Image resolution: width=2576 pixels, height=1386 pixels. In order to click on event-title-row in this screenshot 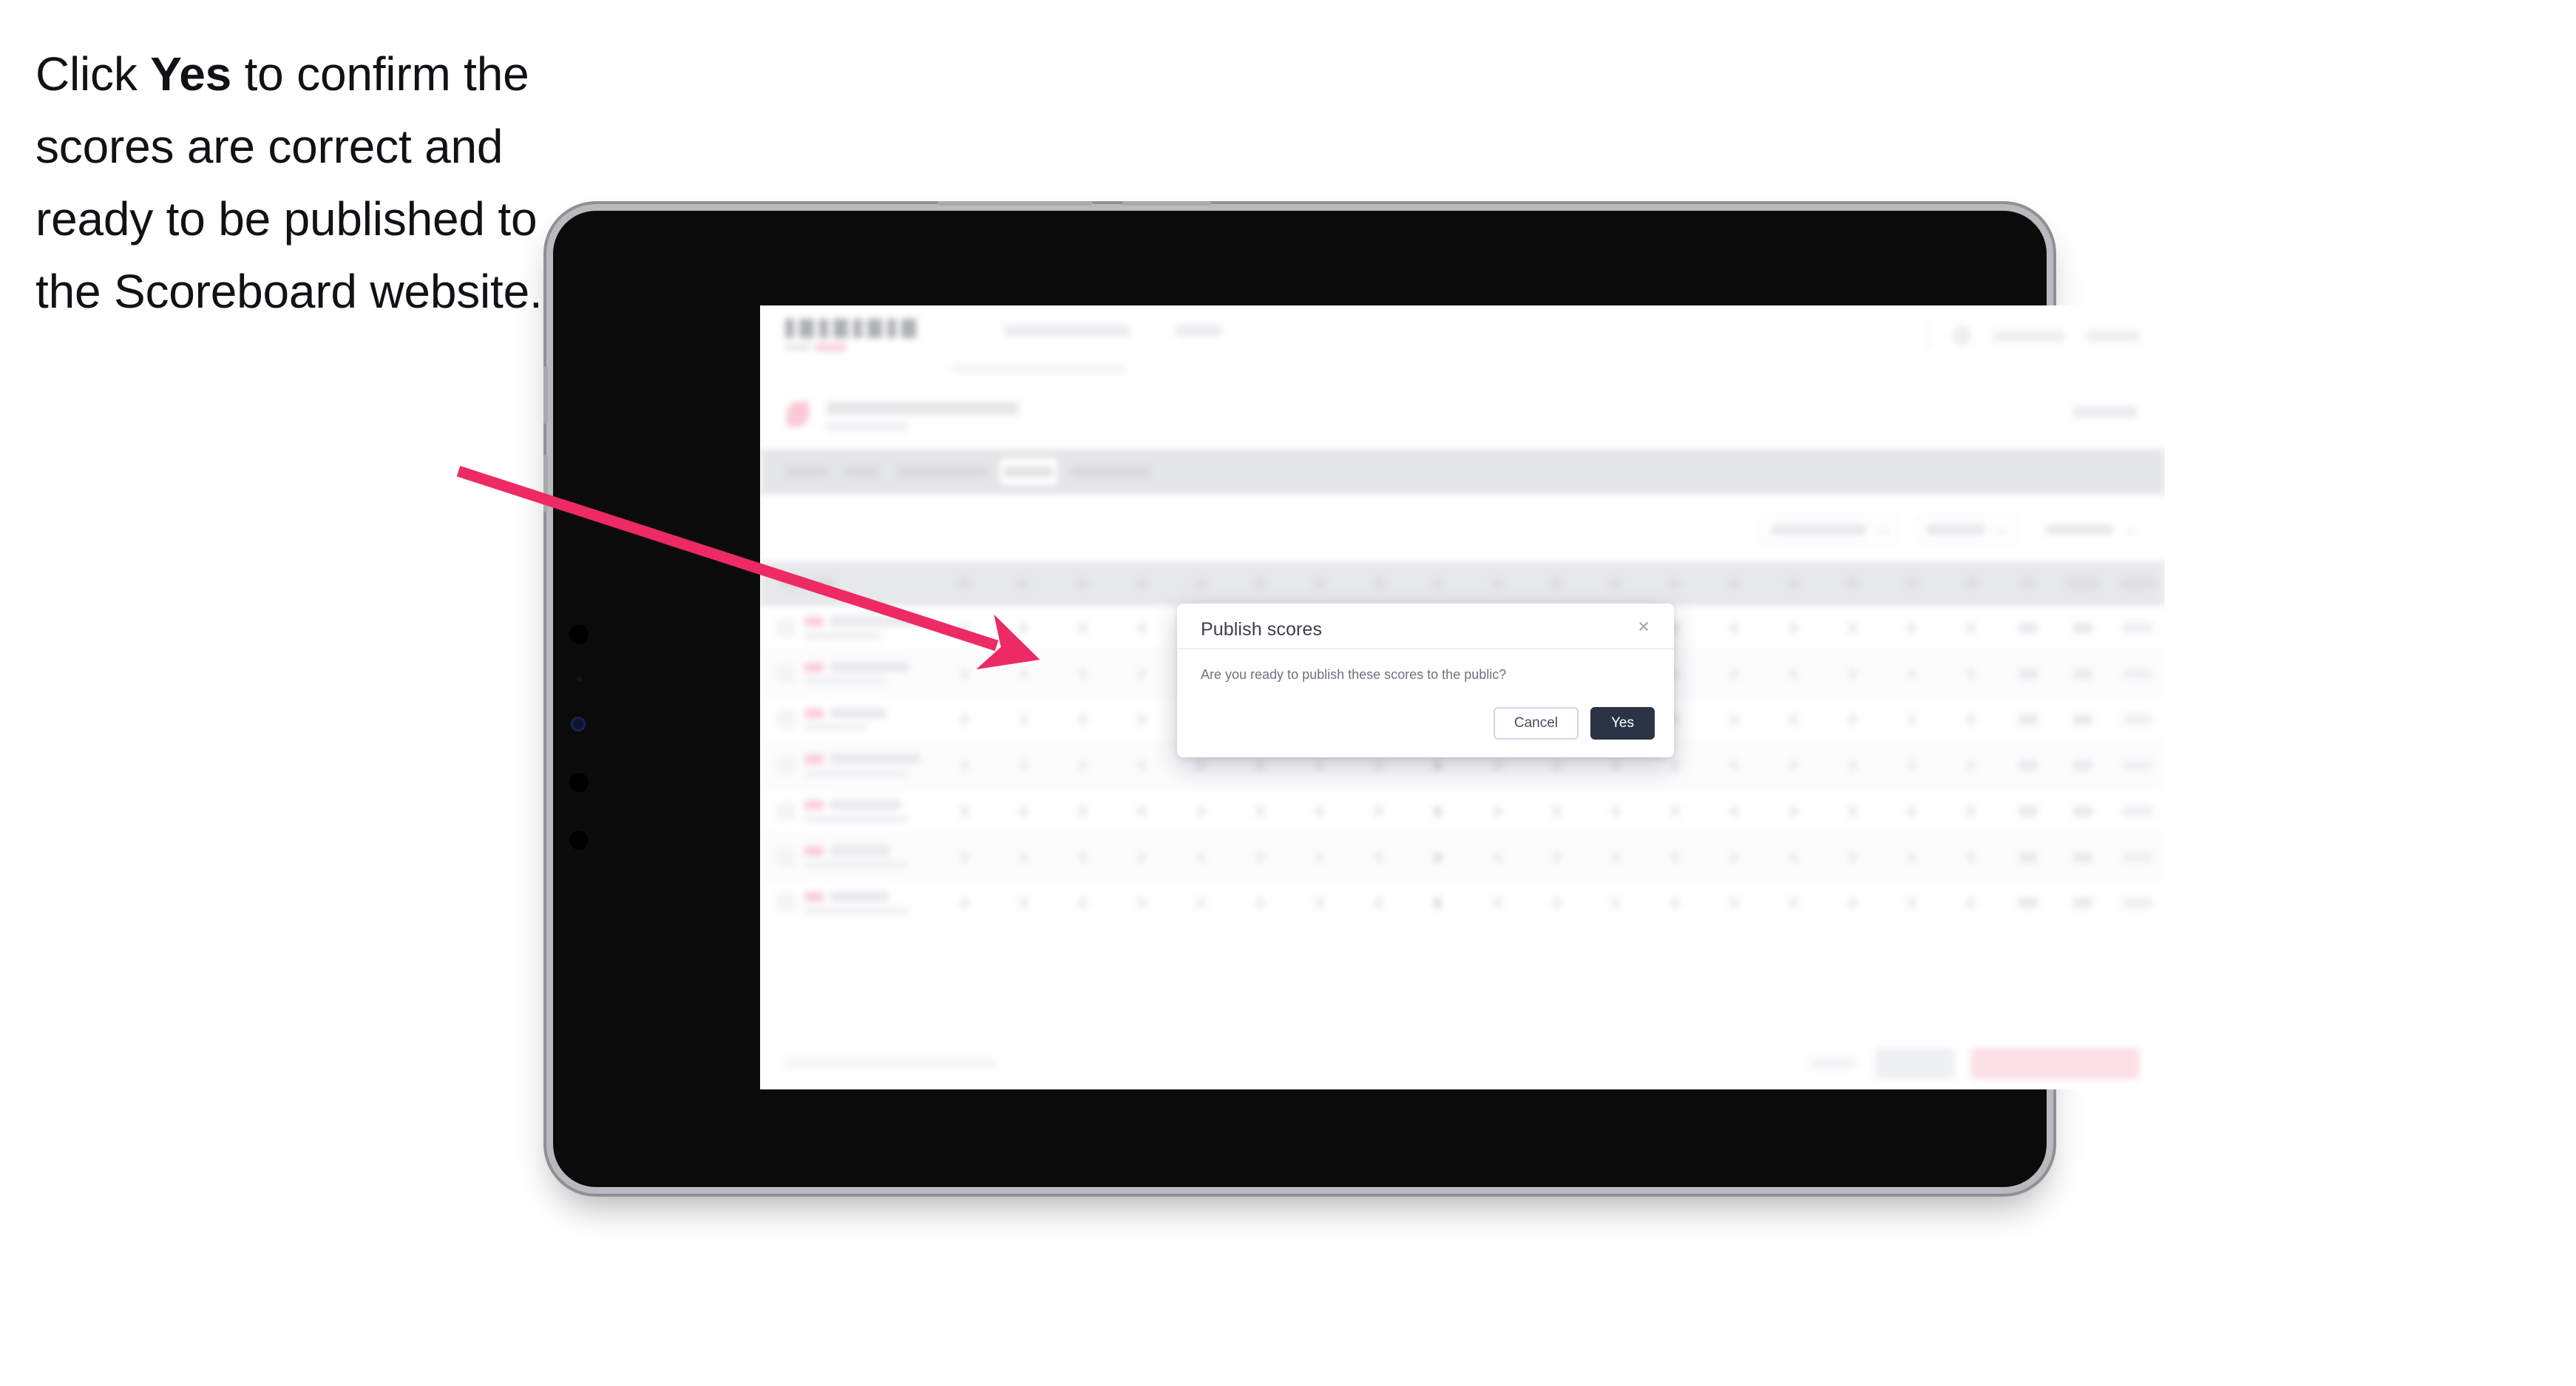, I will do `click(1462, 416)`.